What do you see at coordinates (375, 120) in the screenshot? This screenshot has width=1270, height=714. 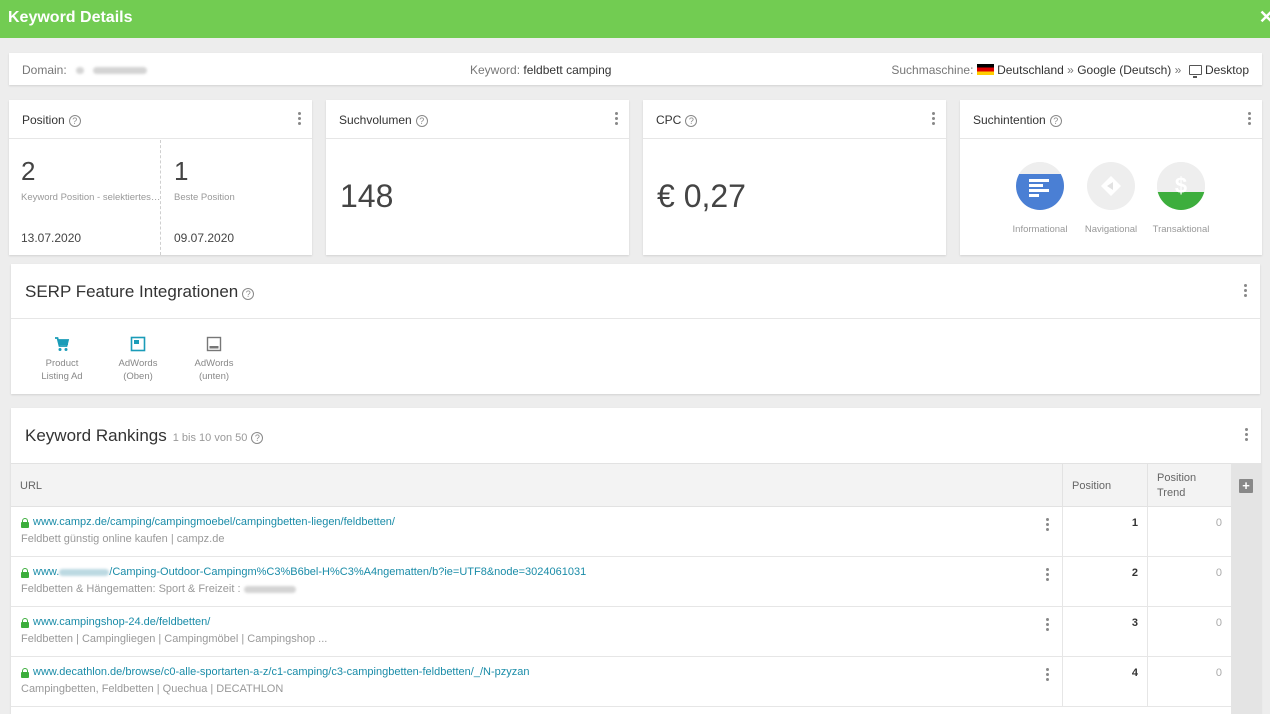 I see `search-volume-title: Suchvolumen` at bounding box center [375, 120].